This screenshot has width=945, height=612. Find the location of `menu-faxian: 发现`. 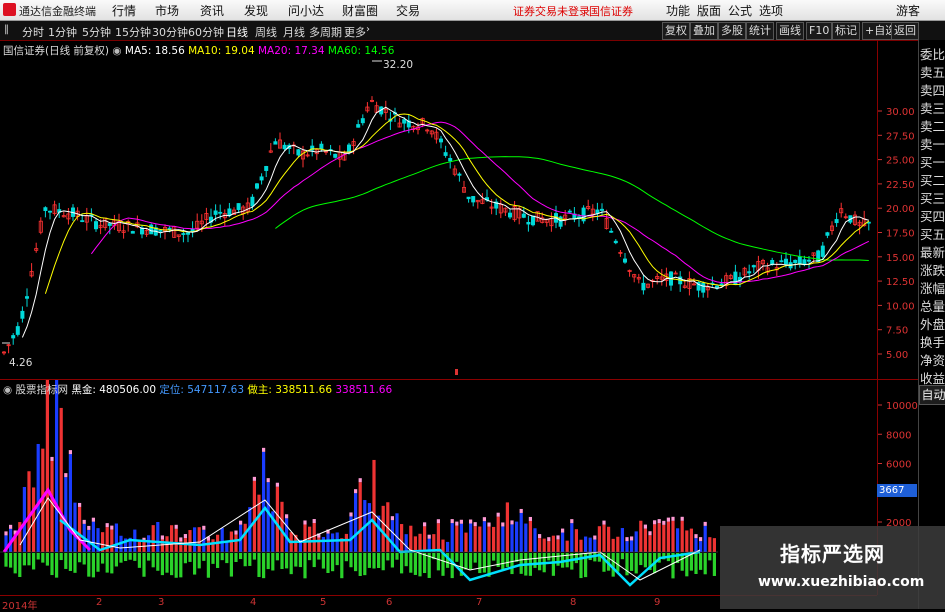

menu-faxian: 发现 is located at coordinates (256, 10).